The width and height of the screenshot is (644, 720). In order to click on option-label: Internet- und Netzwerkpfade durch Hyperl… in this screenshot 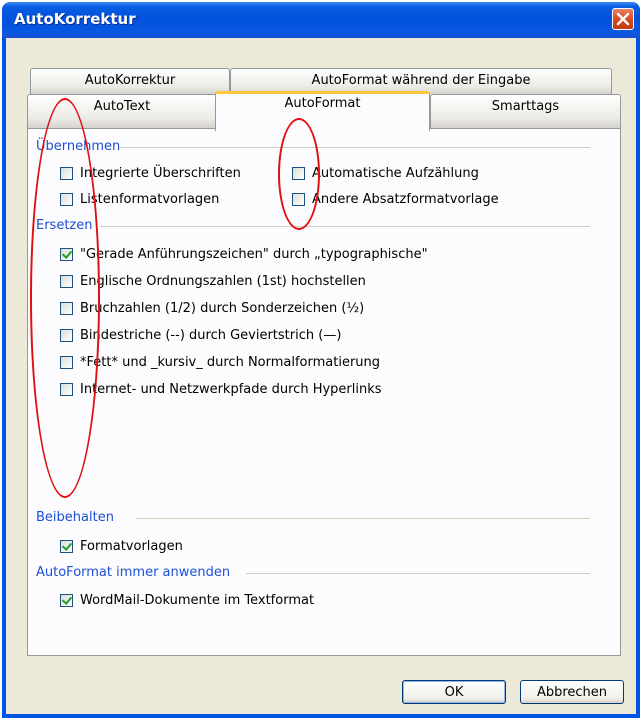, I will do `click(231, 389)`.